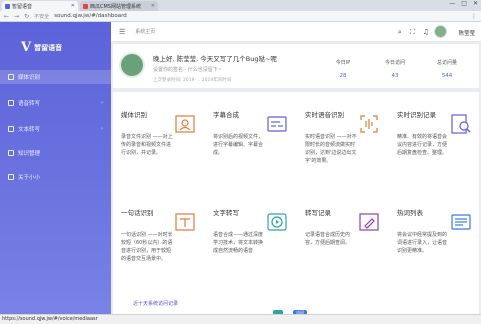 The height and width of the screenshot is (324, 481). Describe the element at coordinates (40, 6) in the screenshot. I see `browser-tab-active: 暂留语音 ✕` at that location.